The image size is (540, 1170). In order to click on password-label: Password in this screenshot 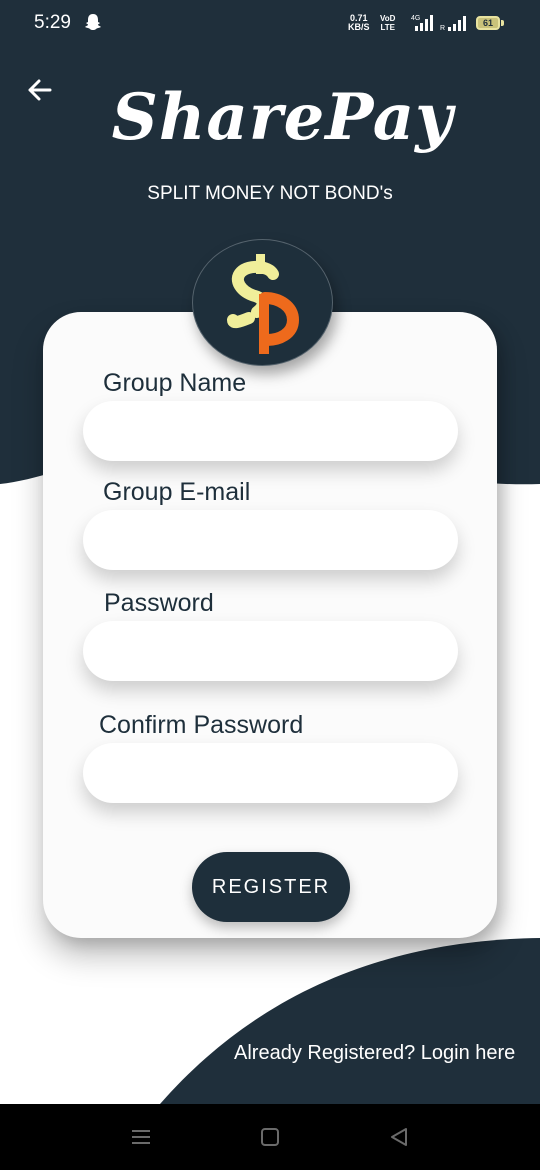, I will do `click(159, 603)`.